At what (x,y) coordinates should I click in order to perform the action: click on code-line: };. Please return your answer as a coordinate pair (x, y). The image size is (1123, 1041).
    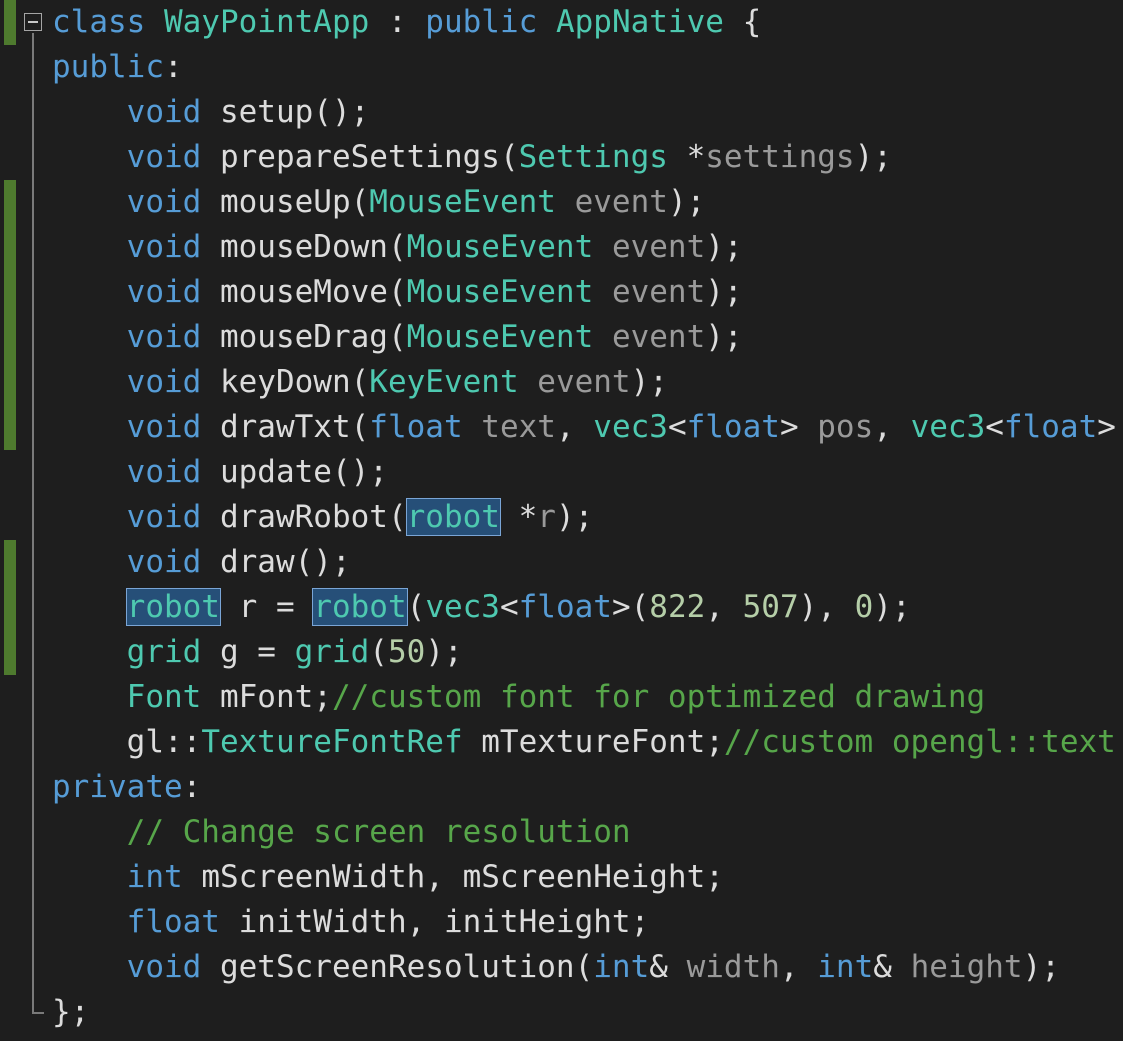
    Looking at the image, I should click on (561, 1012).